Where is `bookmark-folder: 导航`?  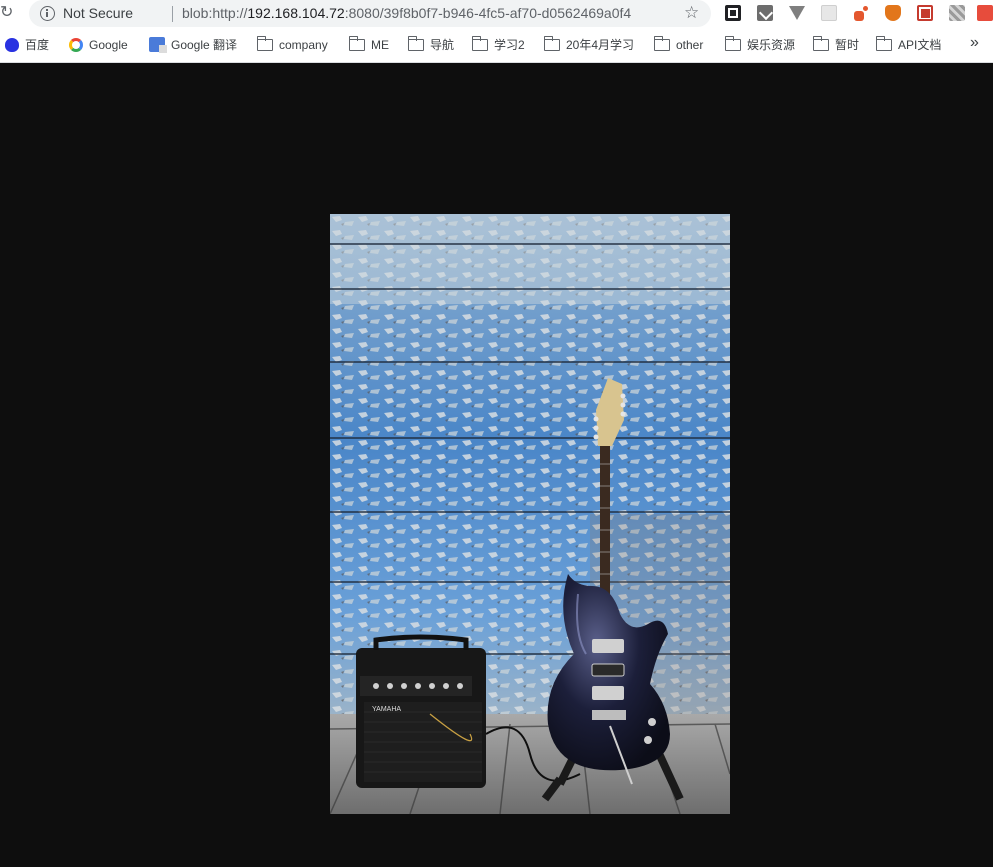
bookmark-folder: 导航 is located at coordinates (431, 44).